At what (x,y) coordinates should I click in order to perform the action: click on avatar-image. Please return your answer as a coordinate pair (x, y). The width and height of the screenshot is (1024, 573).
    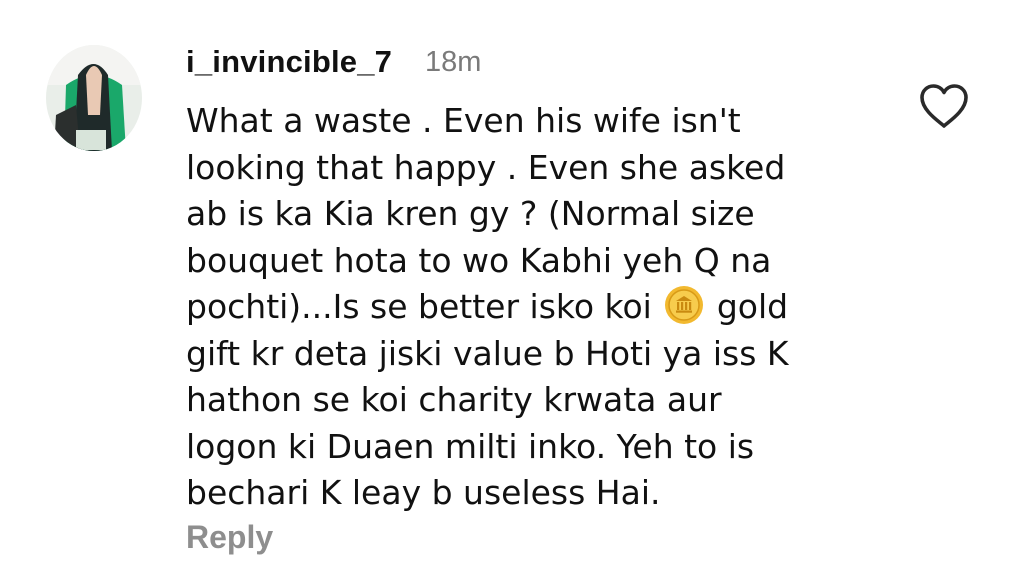
    Looking at the image, I should click on (94, 98).